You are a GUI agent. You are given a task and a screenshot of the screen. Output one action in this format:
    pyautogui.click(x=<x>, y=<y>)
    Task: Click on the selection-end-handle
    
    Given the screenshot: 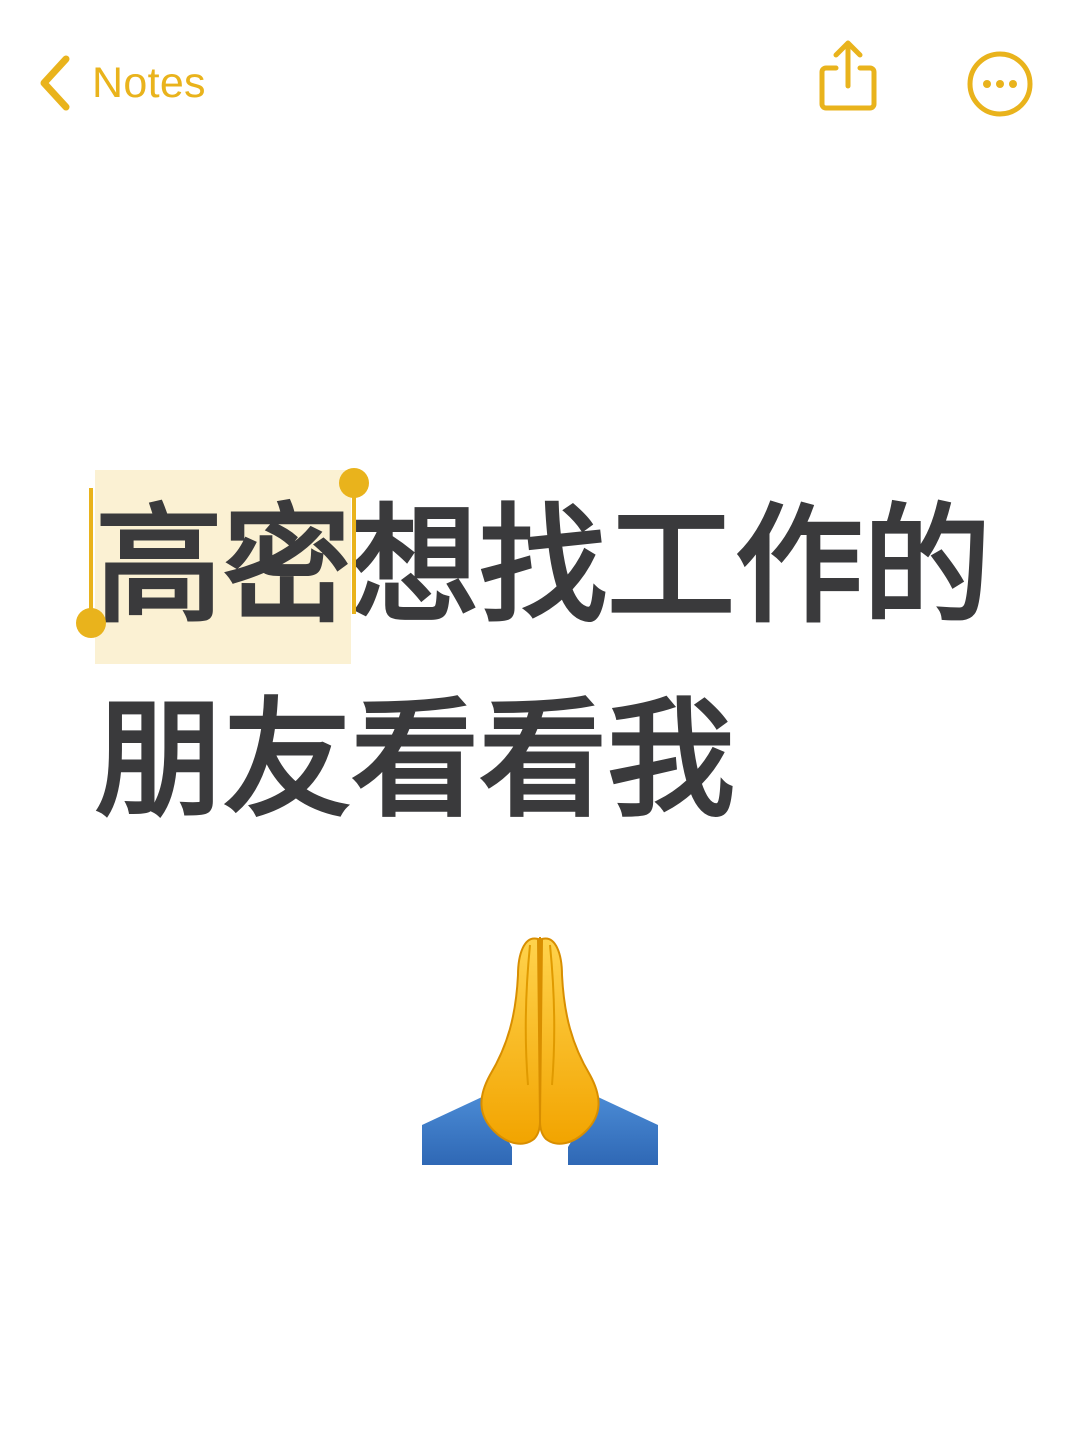 What is the action you would take?
    pyautogui.click(x=354, y=549)
    